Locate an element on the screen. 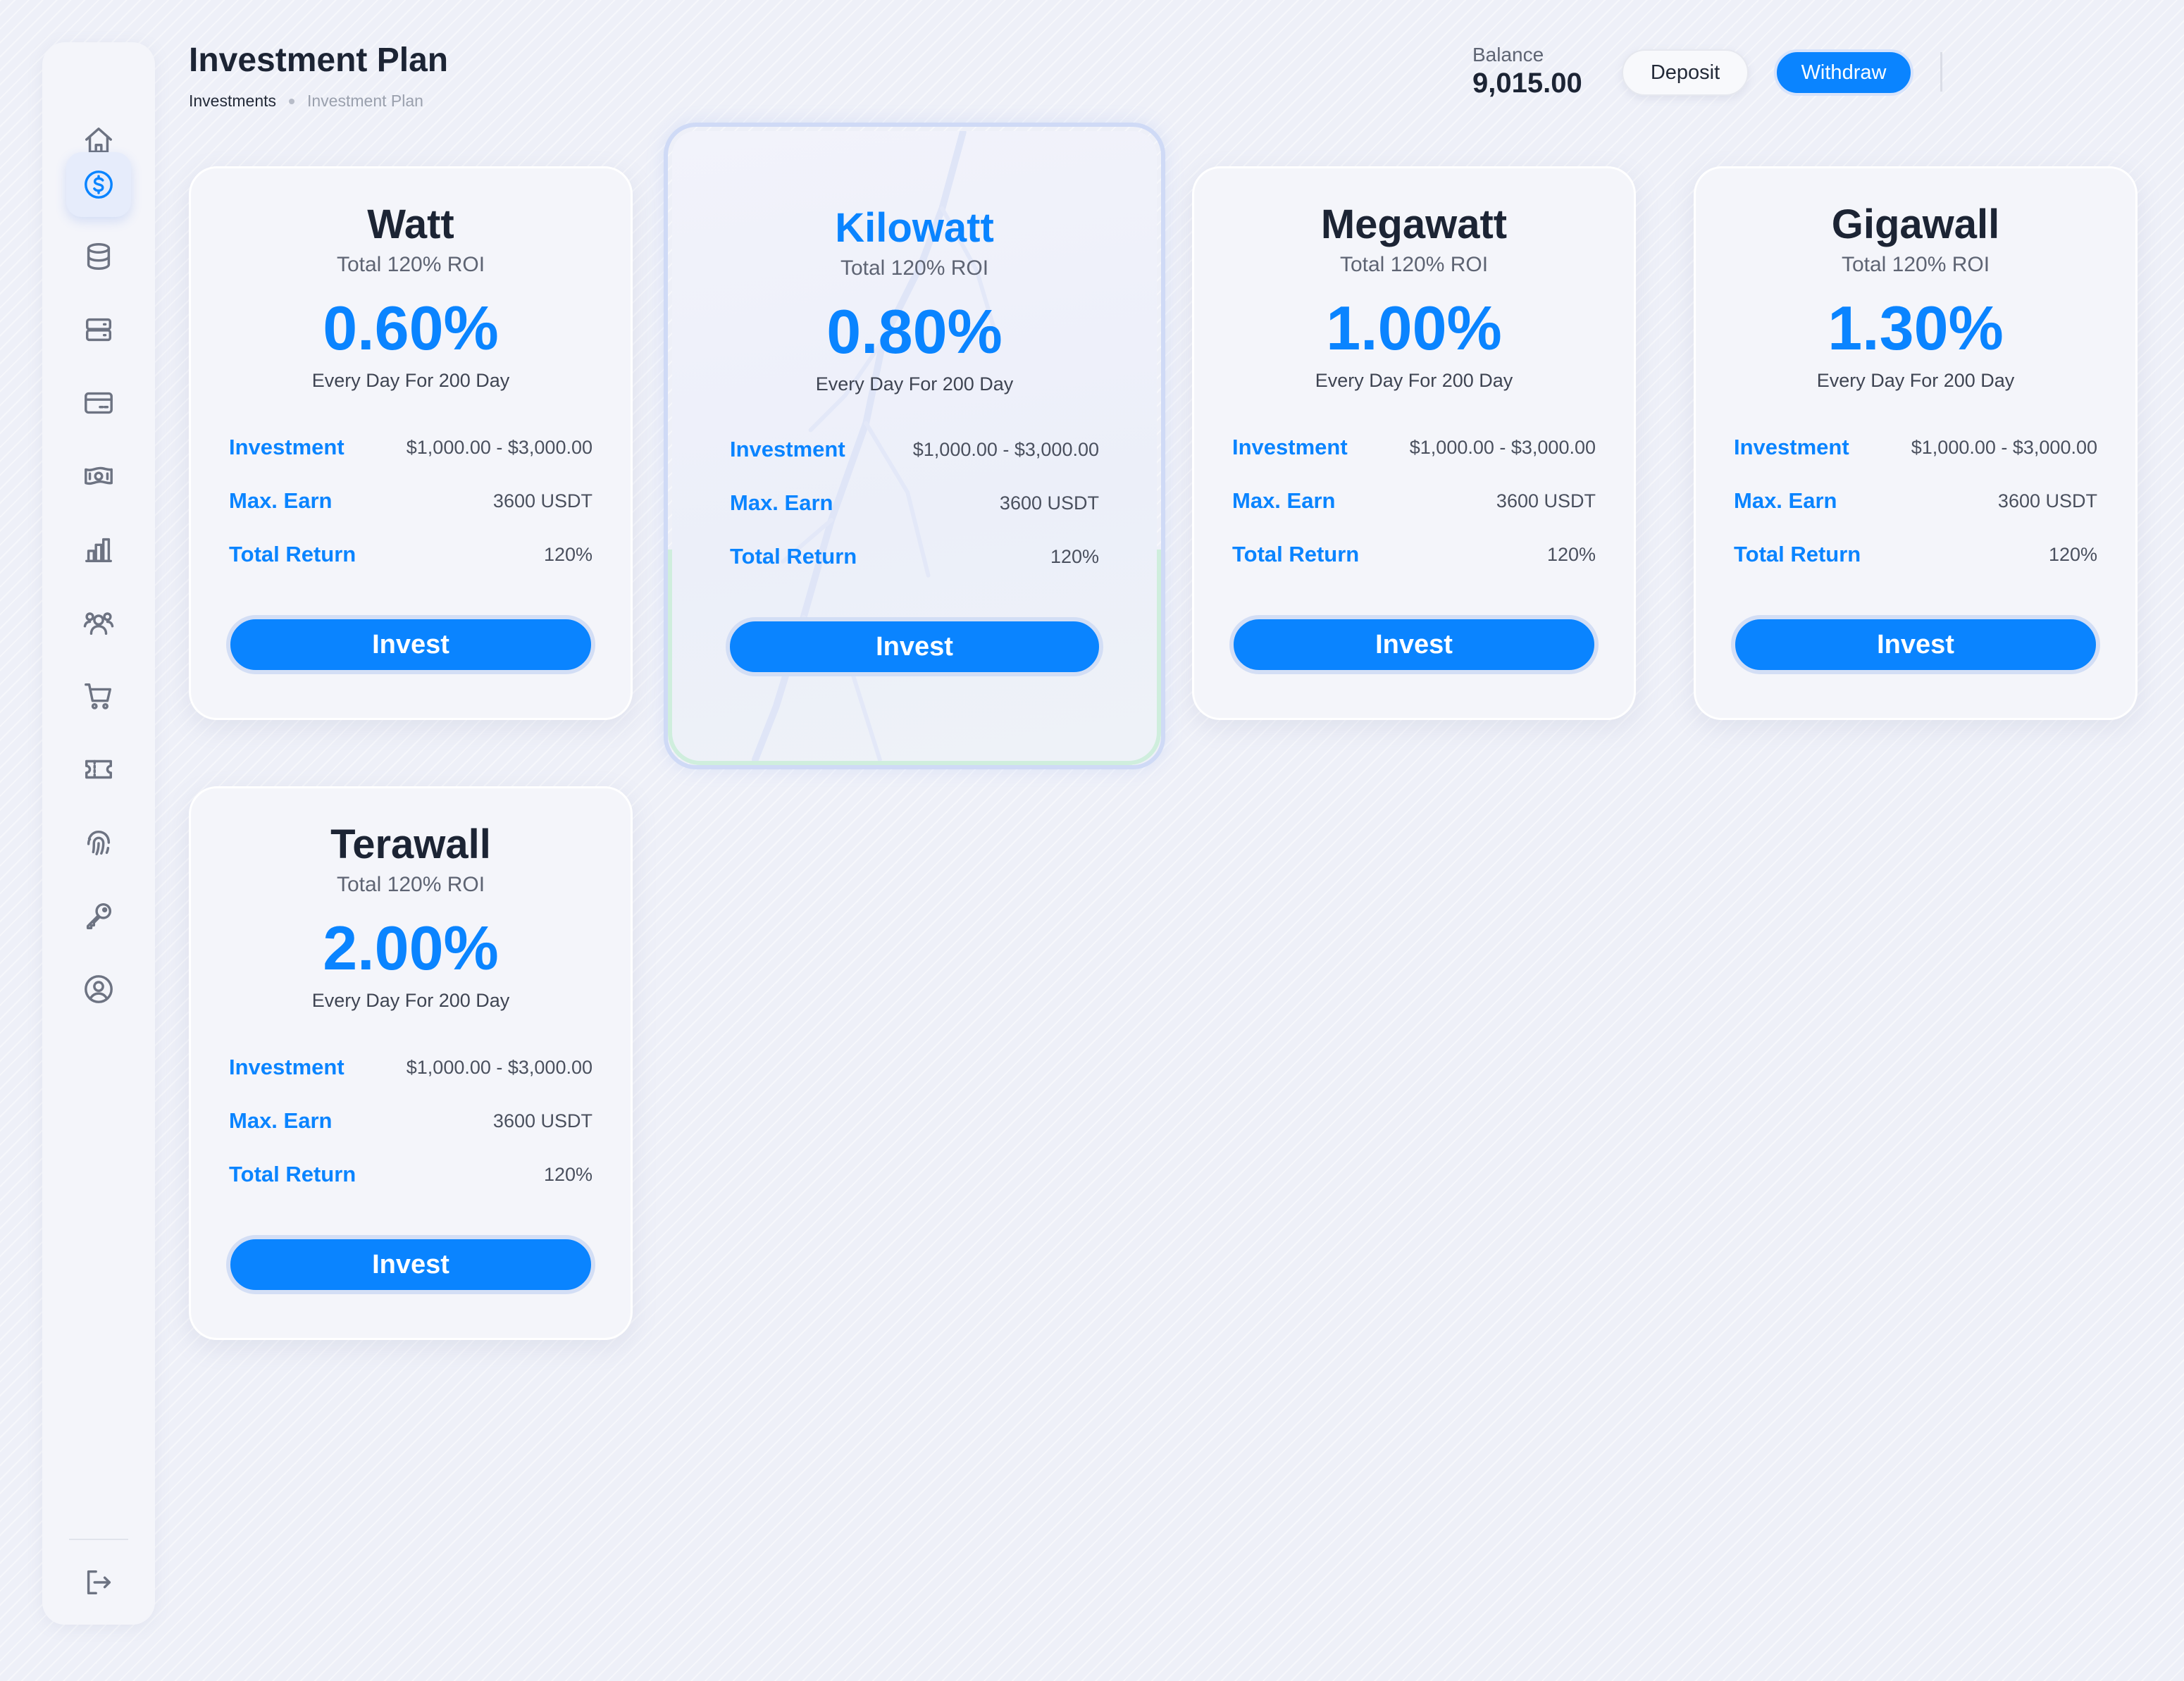 The width and height of the screenshot is (2184, 1681). page-title: Investment Plan is located at coordinates (319, 60).